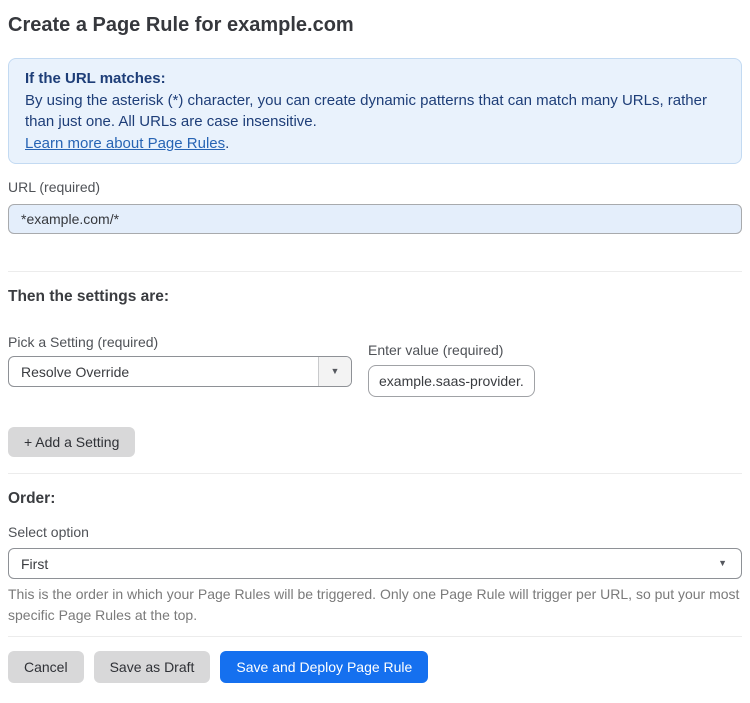  I want to click on enter-value-column: Enter value (required), so click(451, 352).